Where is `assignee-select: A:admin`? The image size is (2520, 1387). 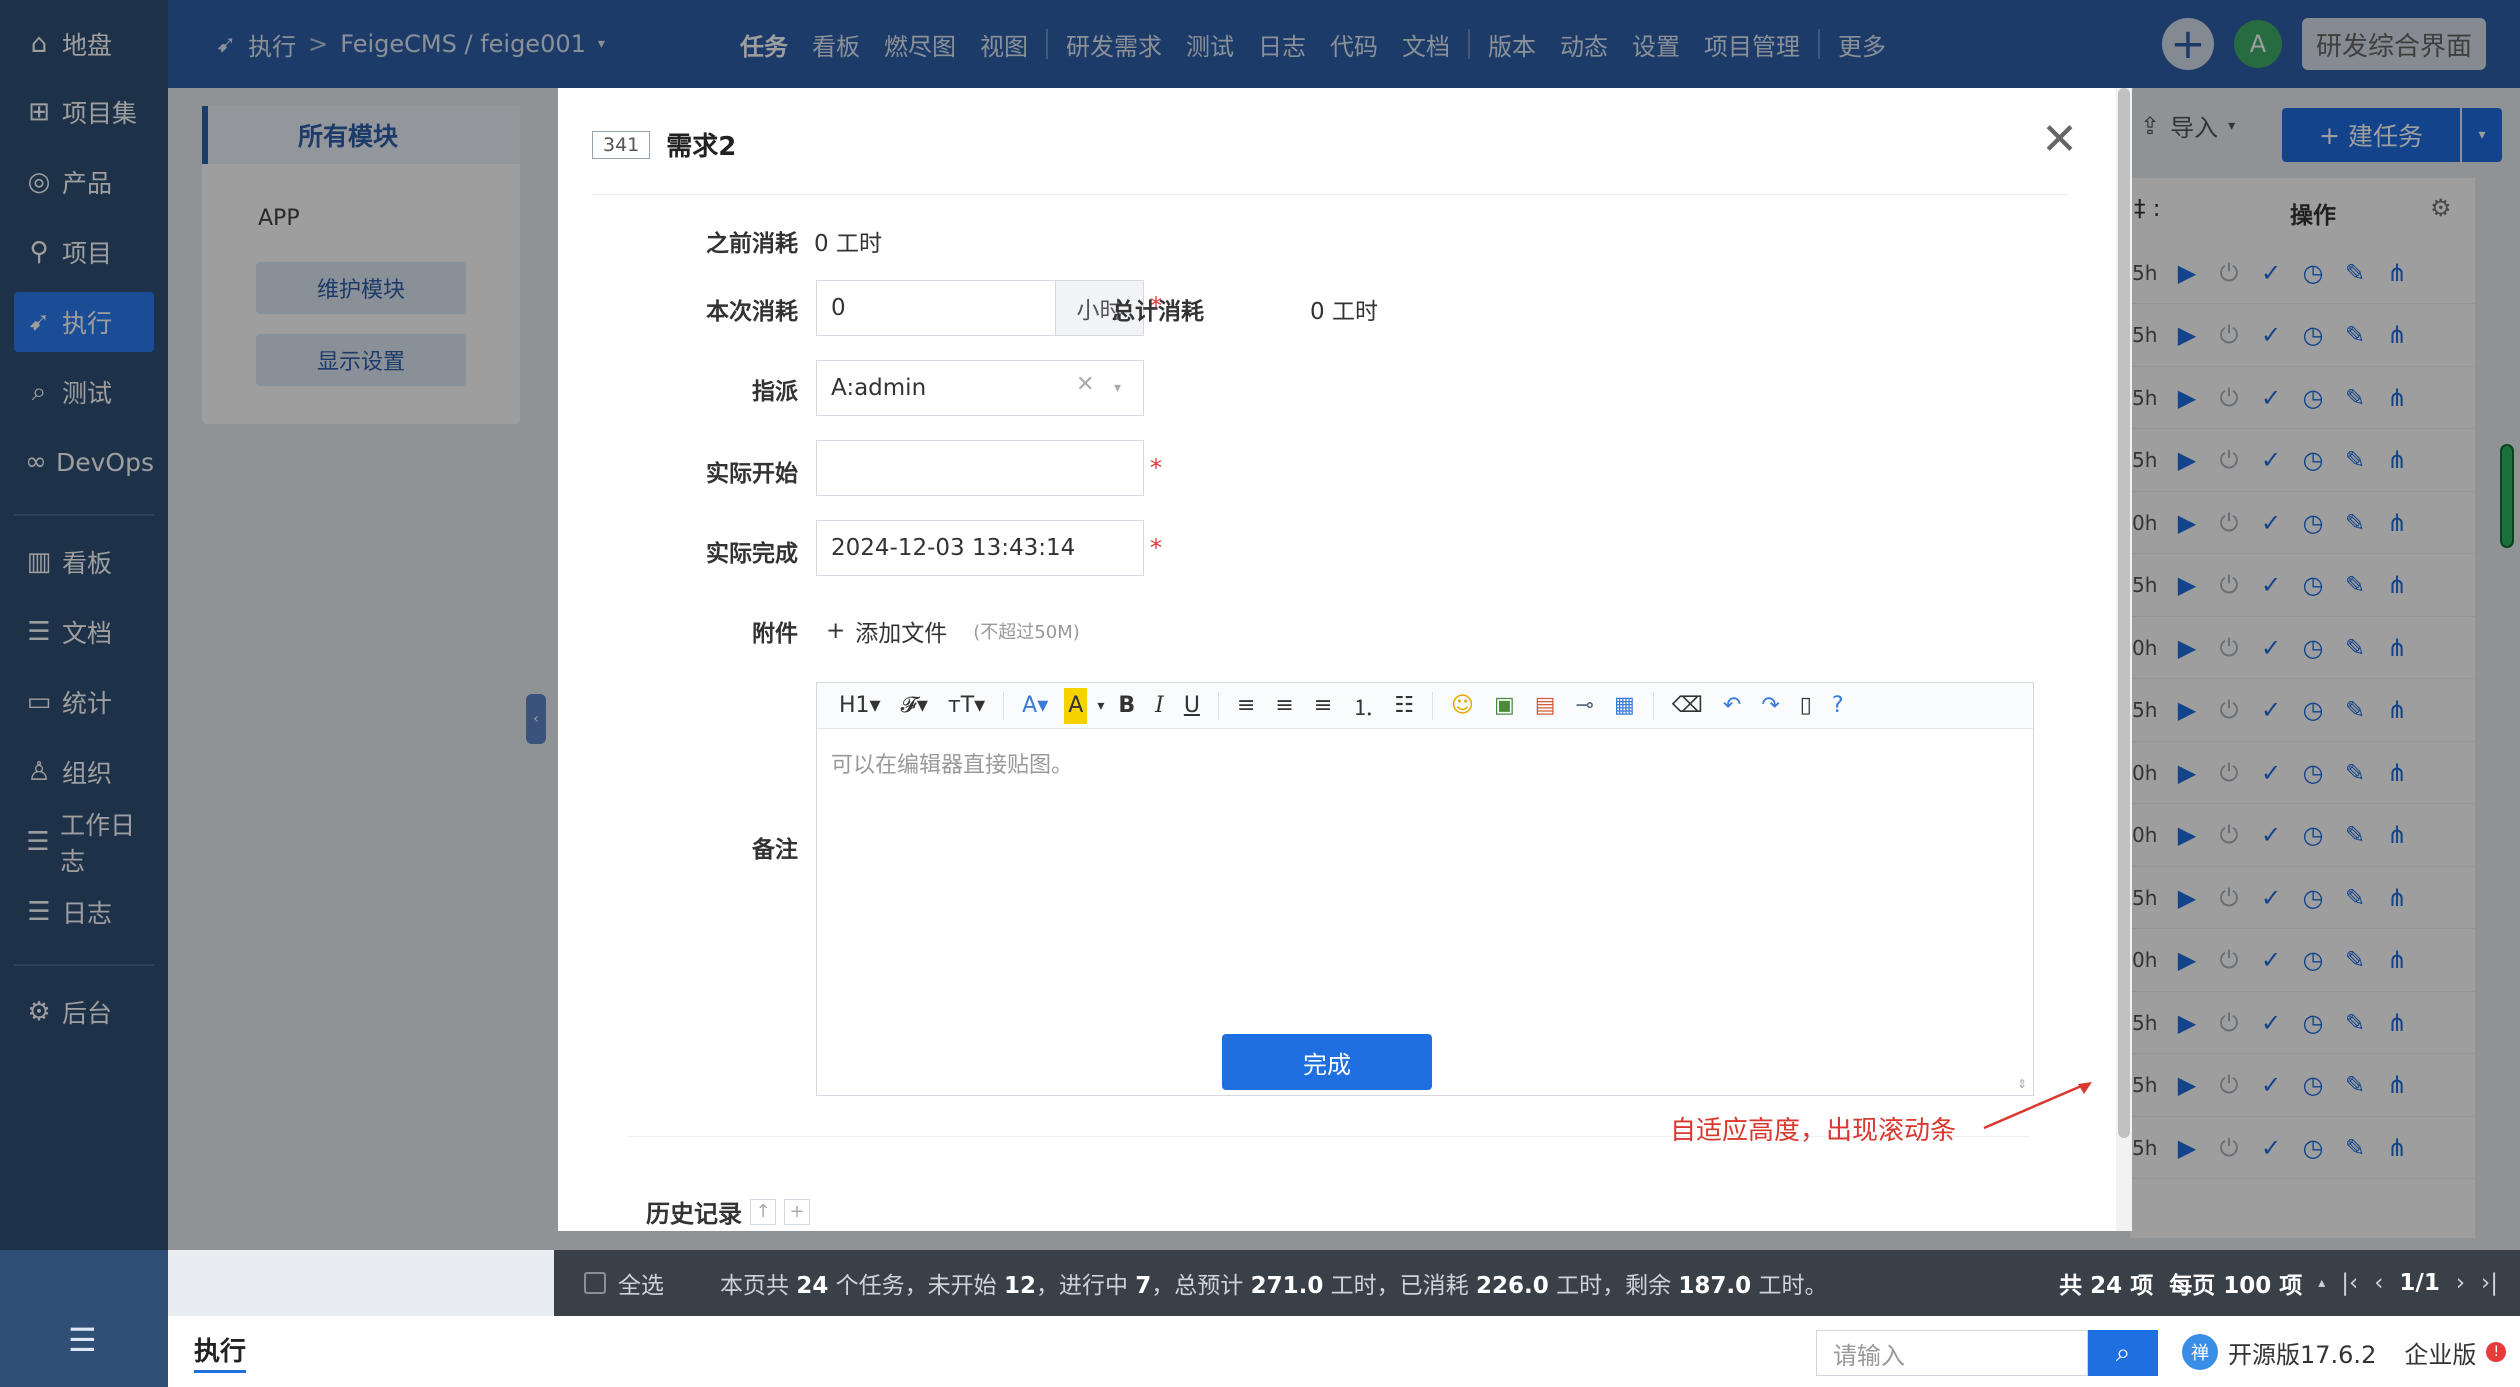
assignee-select: A:admin is located at coordinates (980, 388).